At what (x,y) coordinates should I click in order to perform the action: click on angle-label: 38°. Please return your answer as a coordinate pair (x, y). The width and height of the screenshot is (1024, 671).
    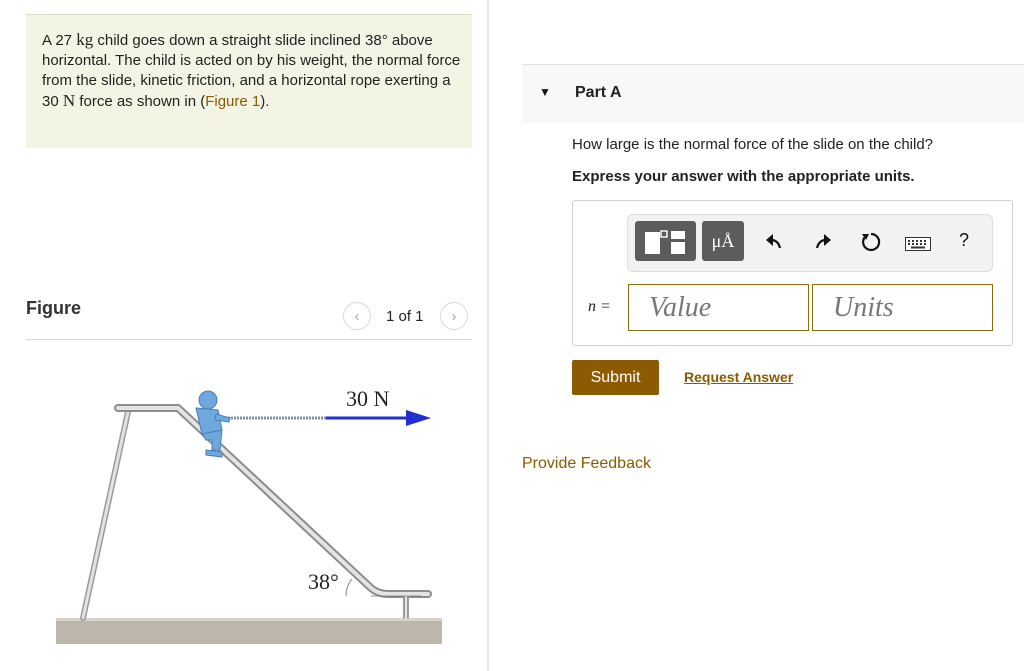
    Looking at the image, I should click on (323, 581).